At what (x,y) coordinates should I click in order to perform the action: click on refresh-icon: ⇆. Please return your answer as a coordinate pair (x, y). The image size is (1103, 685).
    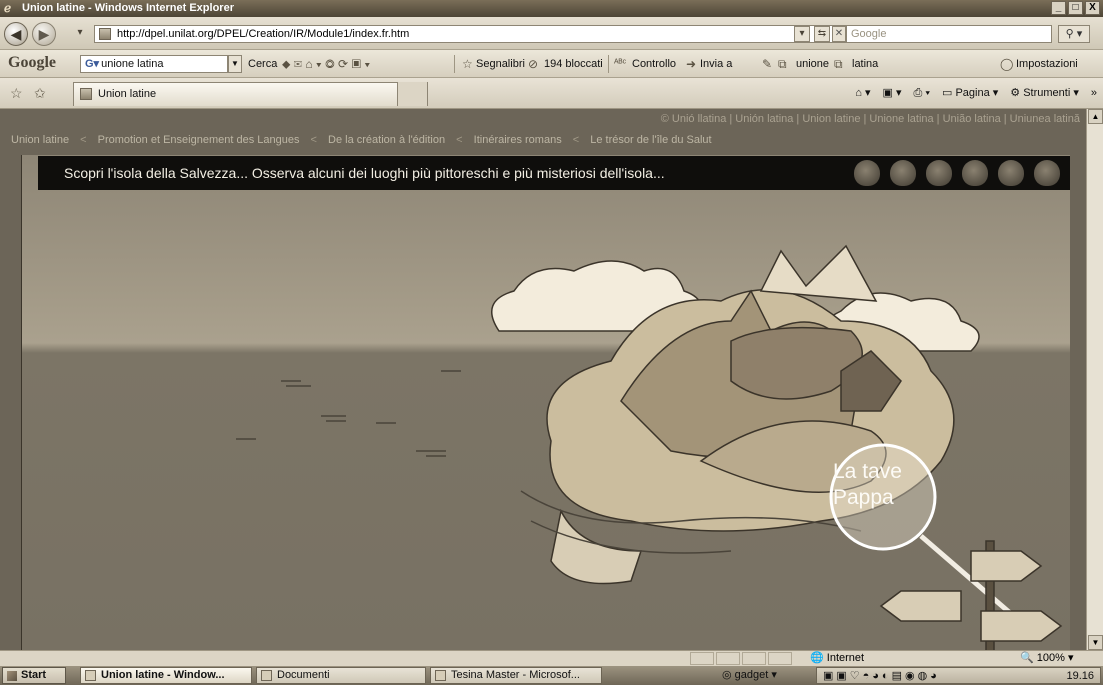
    Looking at the image, I should click on (822, 34).